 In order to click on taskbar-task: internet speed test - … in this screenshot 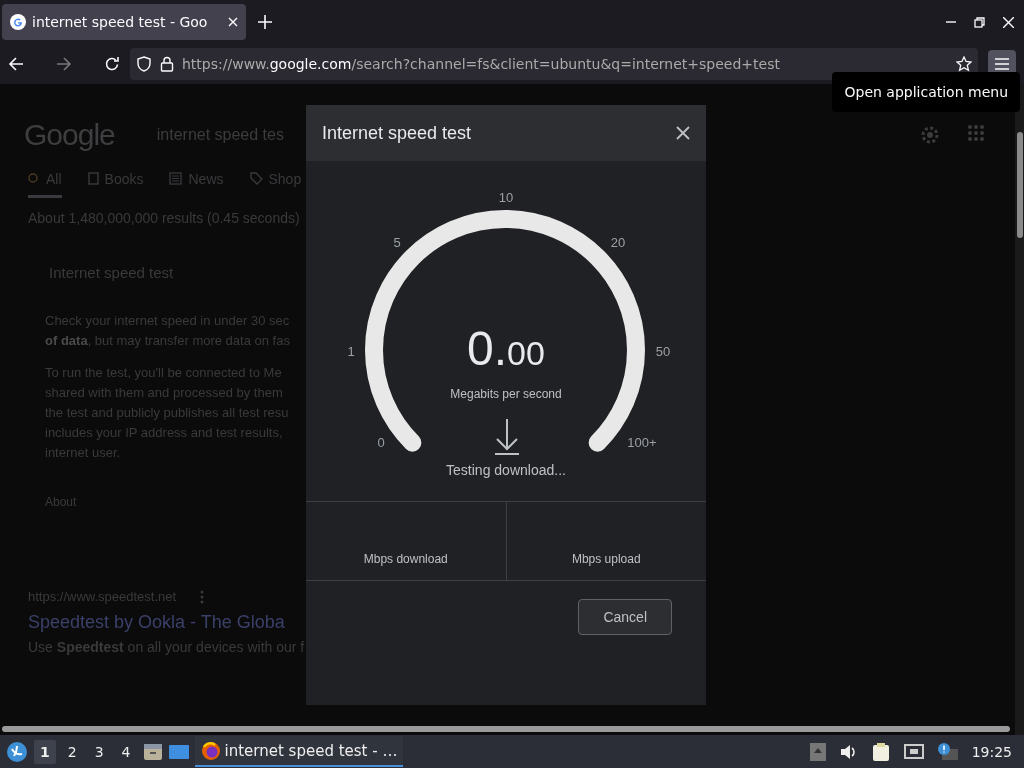, I will do `click(299, 751)`.